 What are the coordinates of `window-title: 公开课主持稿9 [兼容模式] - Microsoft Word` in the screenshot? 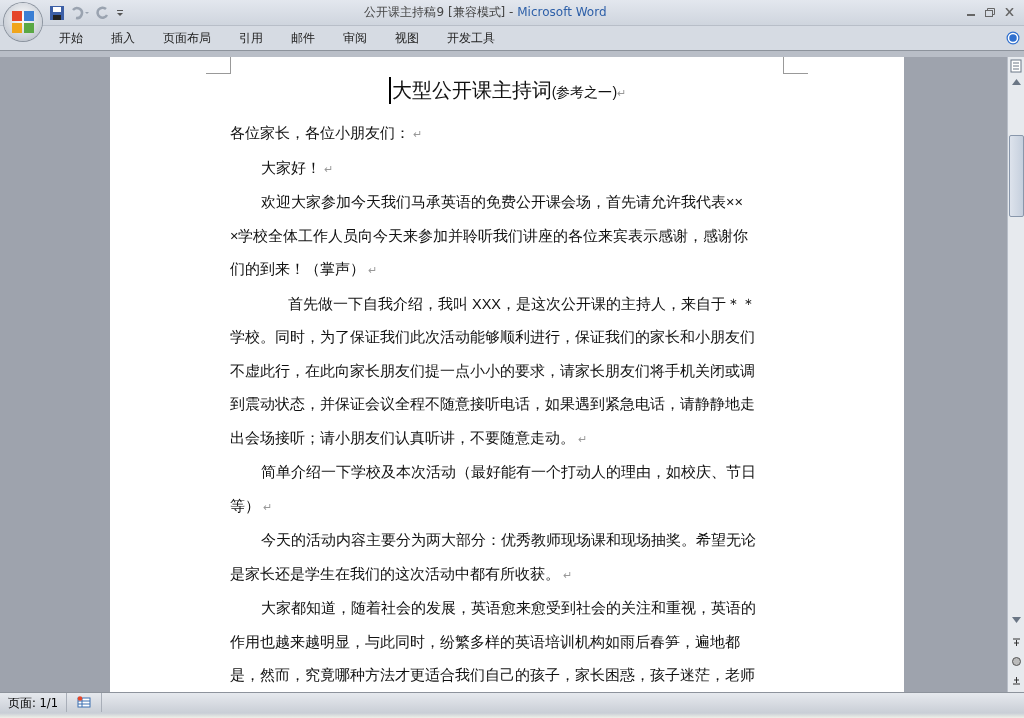 It's located at (485, 12).